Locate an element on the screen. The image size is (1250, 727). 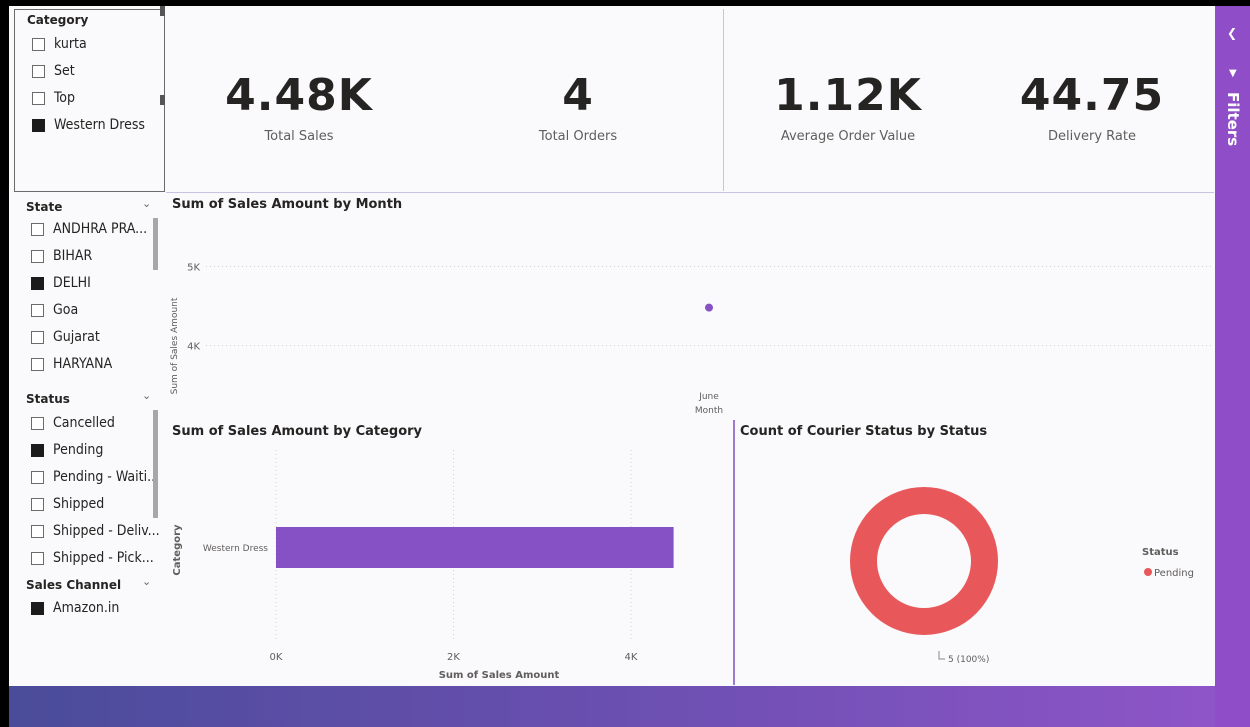
option-label: Western Dress is located at coordinates (99, 125).